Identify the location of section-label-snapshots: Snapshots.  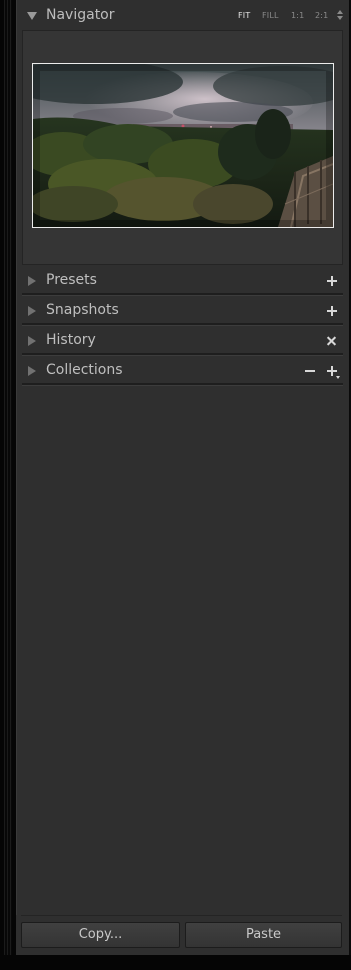
(82, 310).